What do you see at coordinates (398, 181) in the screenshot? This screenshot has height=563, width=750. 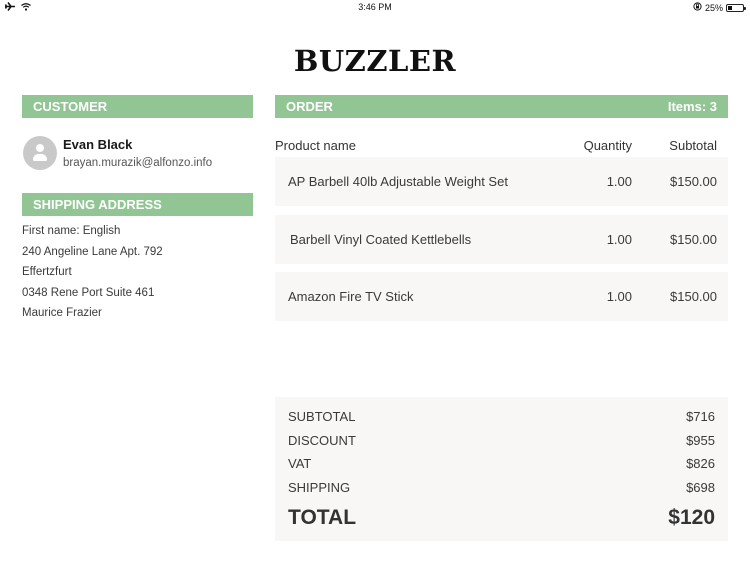 I see `product-name: AP Barbell 40lb Adjustable Weight Set` at bounding box center [398, 181].